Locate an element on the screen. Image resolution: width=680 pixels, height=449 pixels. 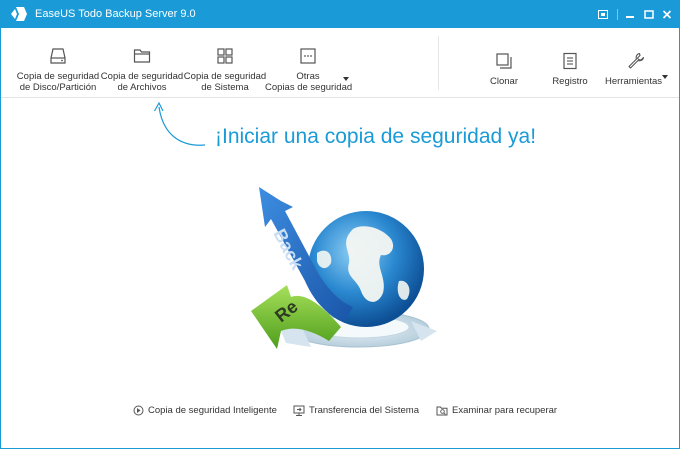
windows-icon is located at coordinates (225, 56).